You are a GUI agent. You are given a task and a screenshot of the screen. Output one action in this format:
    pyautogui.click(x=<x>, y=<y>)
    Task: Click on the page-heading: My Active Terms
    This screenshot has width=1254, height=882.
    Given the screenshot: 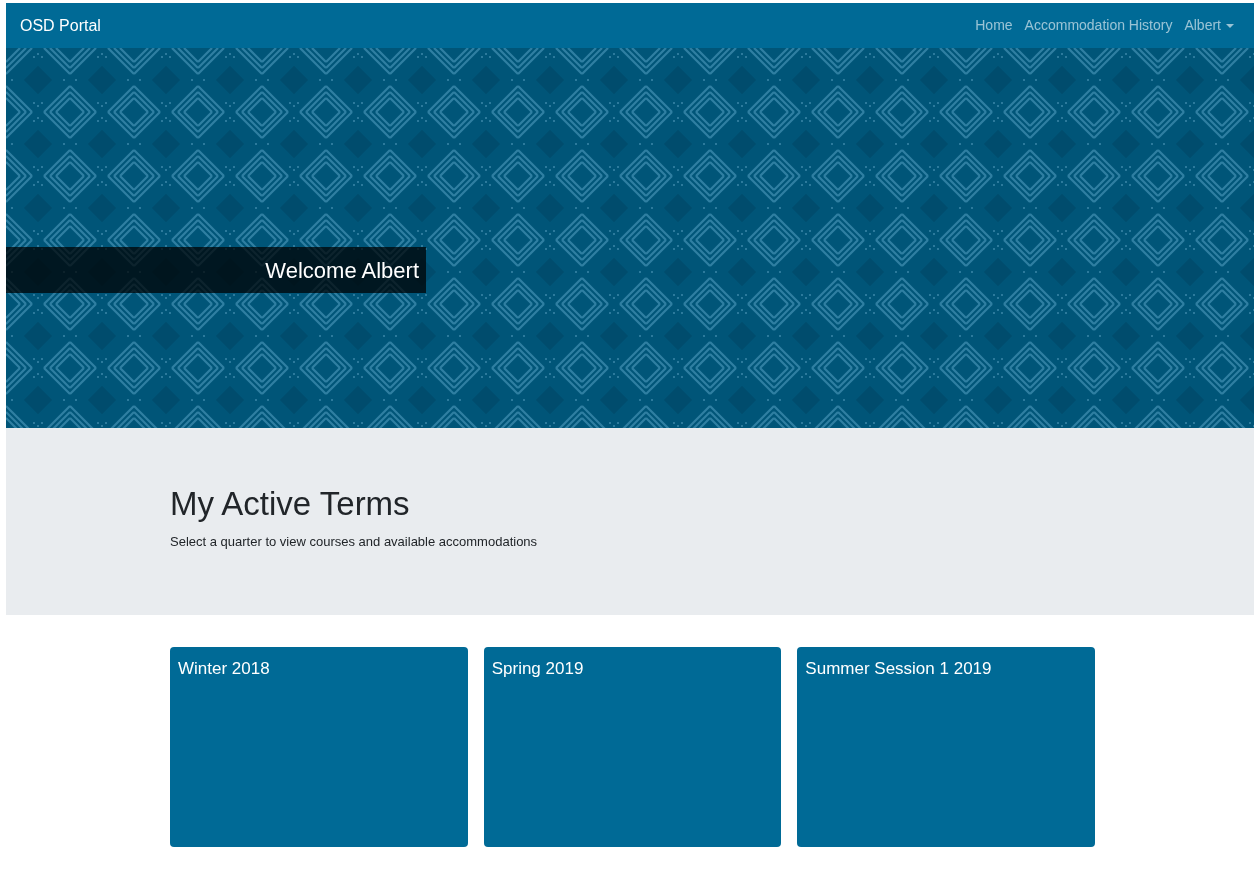 What is the action you would take?
    pyautogui.click(x=290, y=504)
    